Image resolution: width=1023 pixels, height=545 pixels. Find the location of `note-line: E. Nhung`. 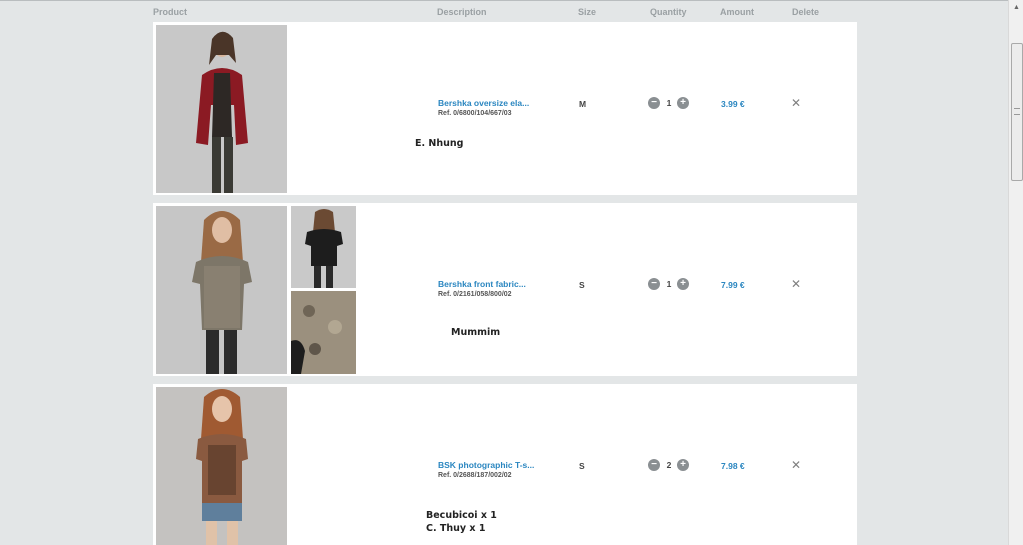

note-line: E. Nhung is located at coordinates (439, 143).